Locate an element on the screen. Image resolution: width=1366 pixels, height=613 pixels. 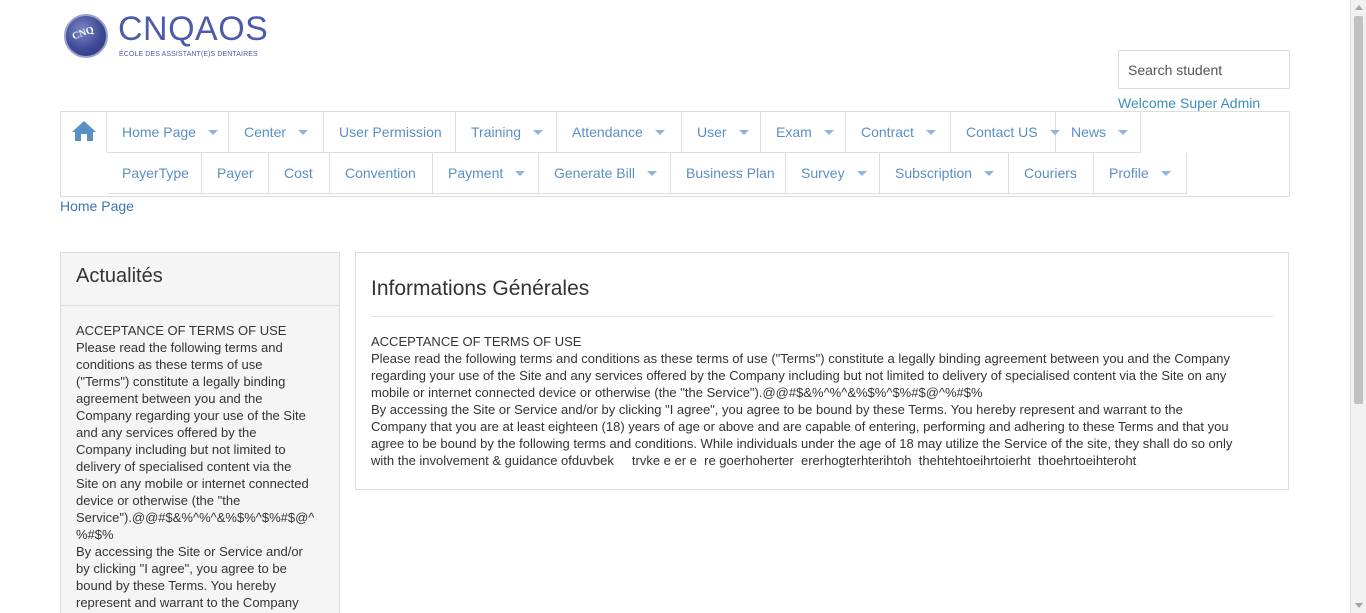
nav-item-label: Payment is located at coordinates (476, 173).